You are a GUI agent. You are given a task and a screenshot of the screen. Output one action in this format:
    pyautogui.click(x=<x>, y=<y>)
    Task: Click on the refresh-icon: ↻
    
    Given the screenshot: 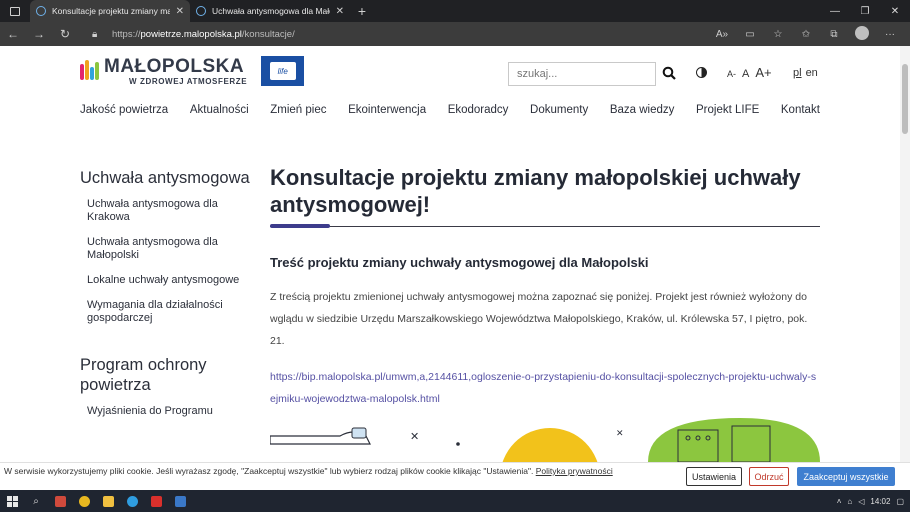 What is the action you would take?
    pyautogui.click(x=65, y=34)
    